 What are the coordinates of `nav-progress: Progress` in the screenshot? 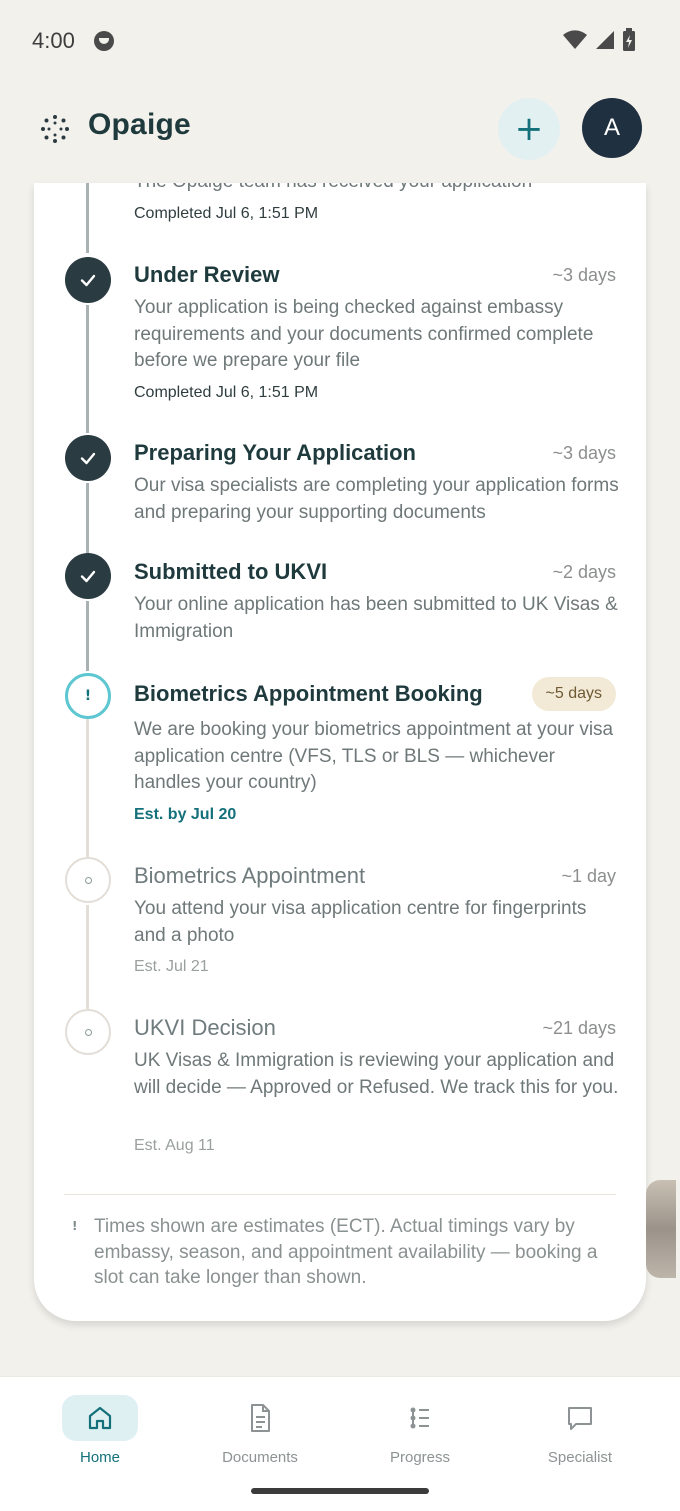 It's located at (420, 1440).